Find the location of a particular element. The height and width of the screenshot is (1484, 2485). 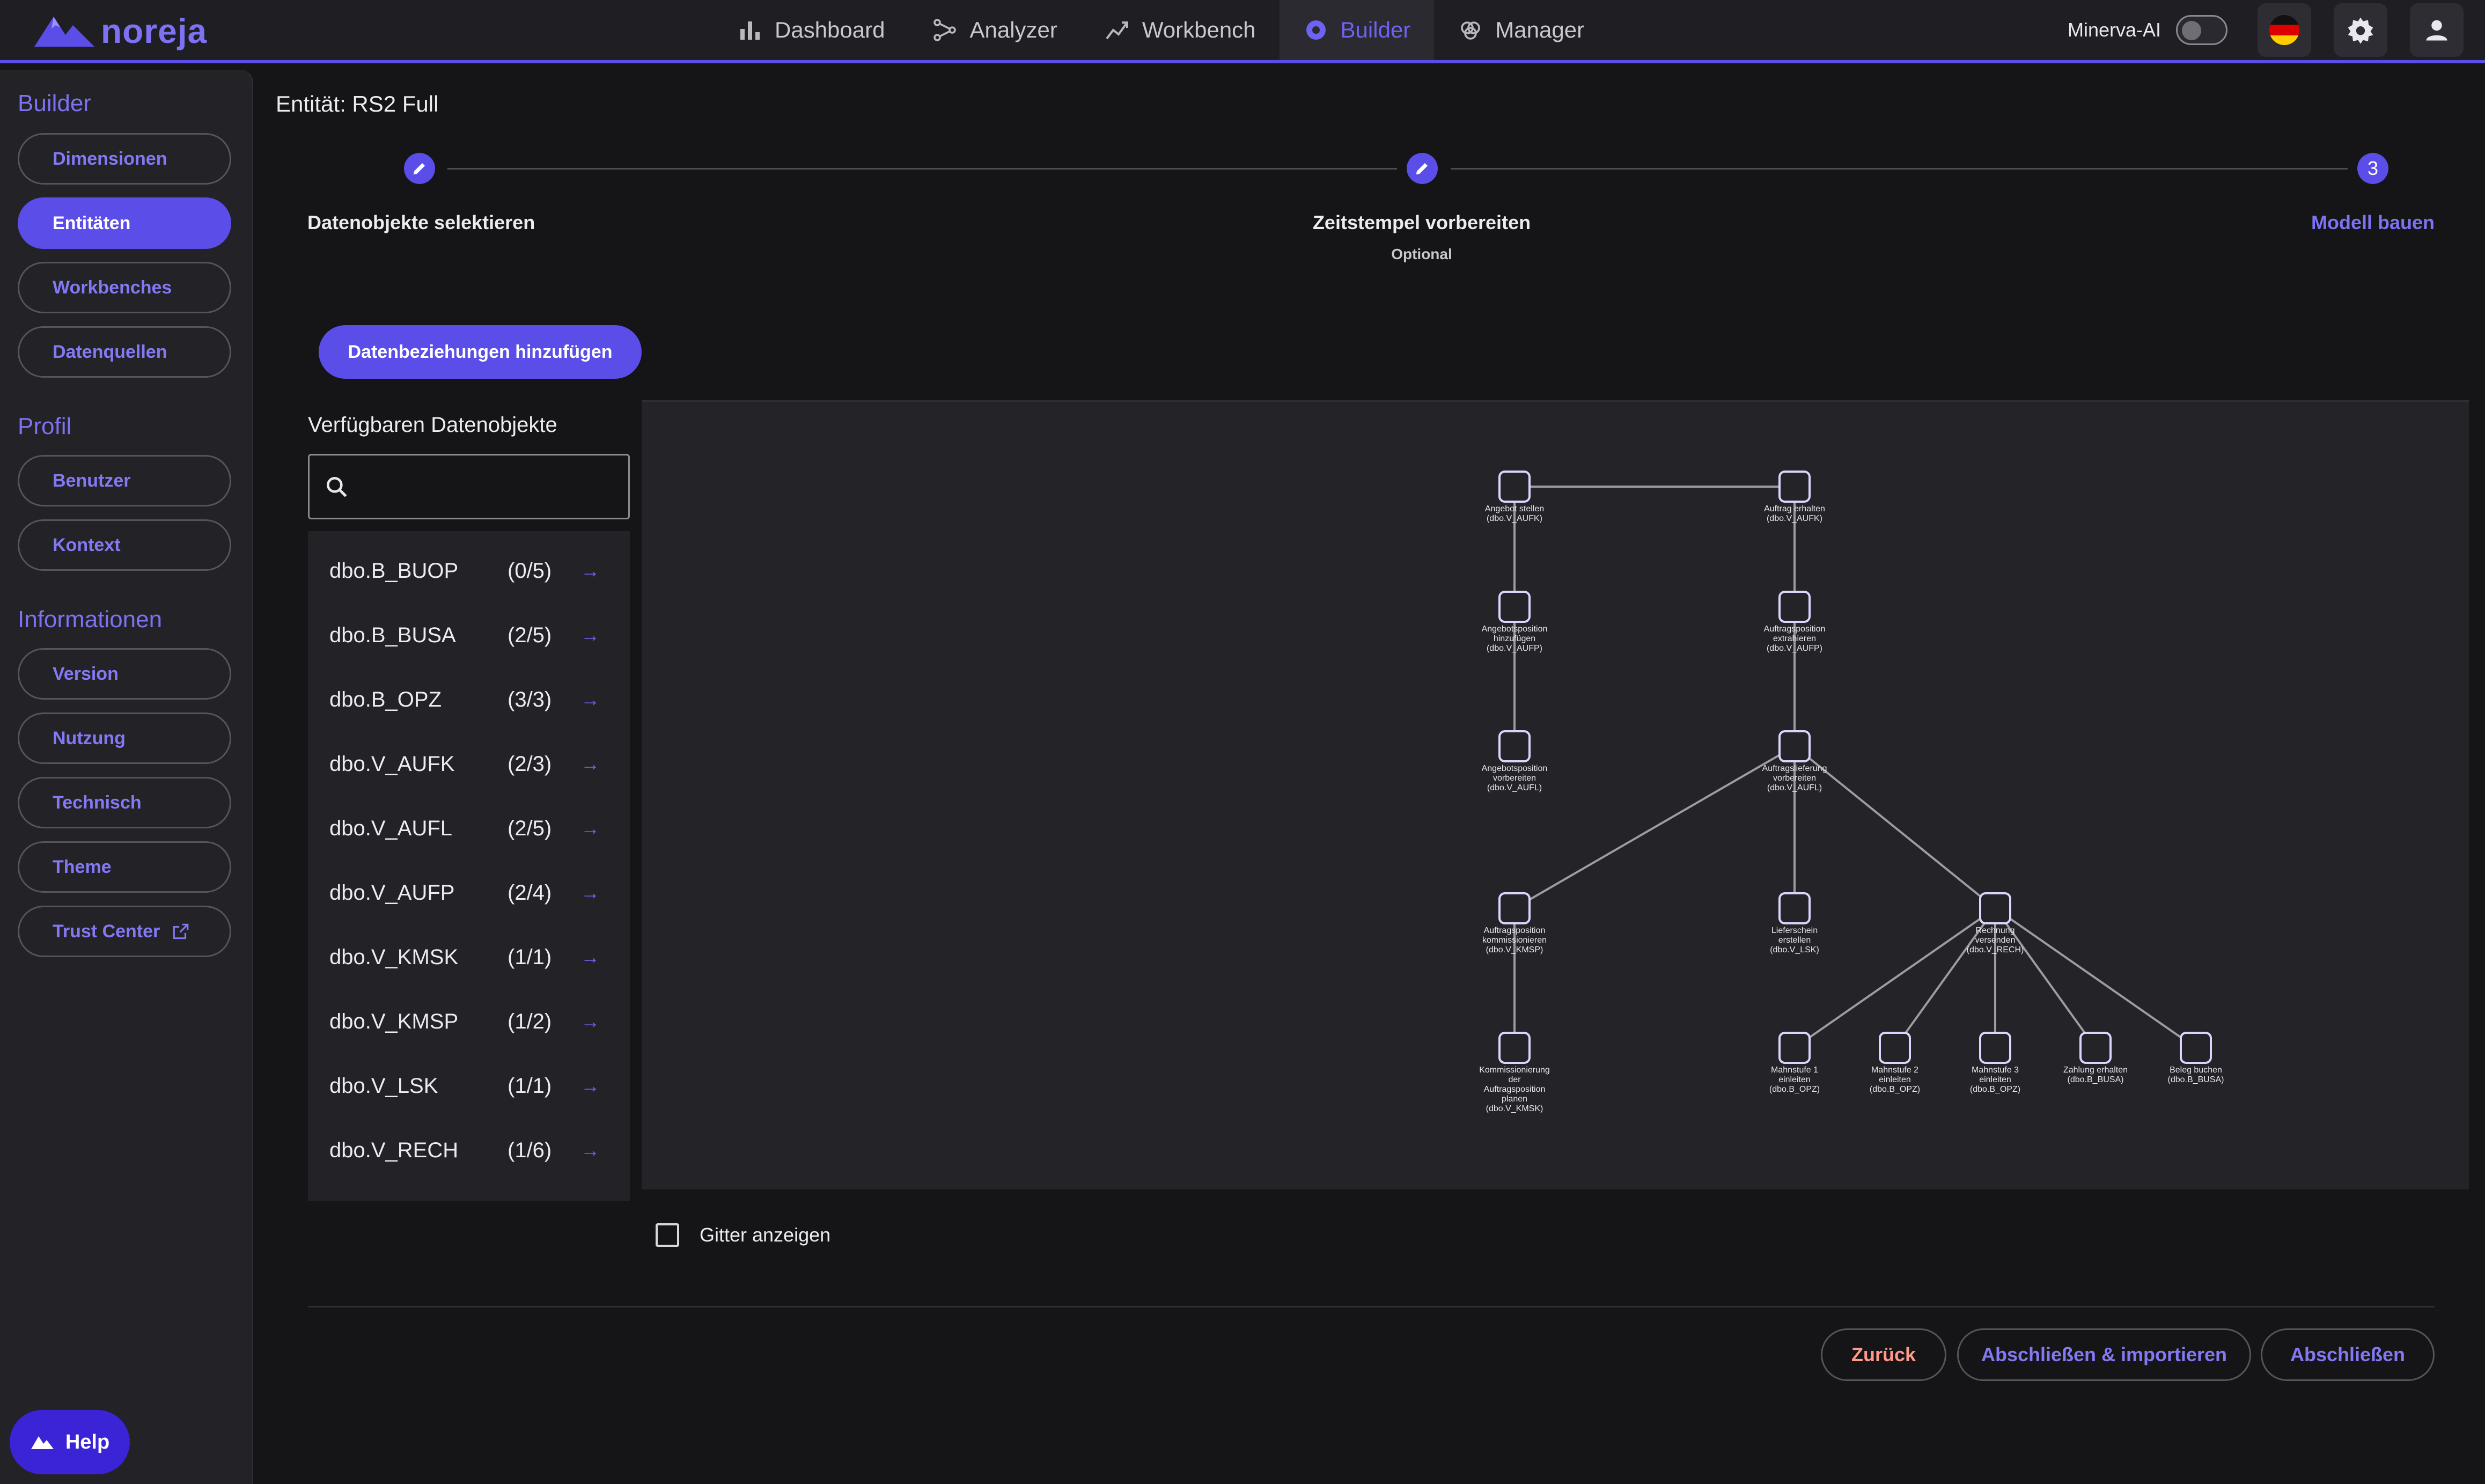

language-button is located at coordinates (2284, 30).